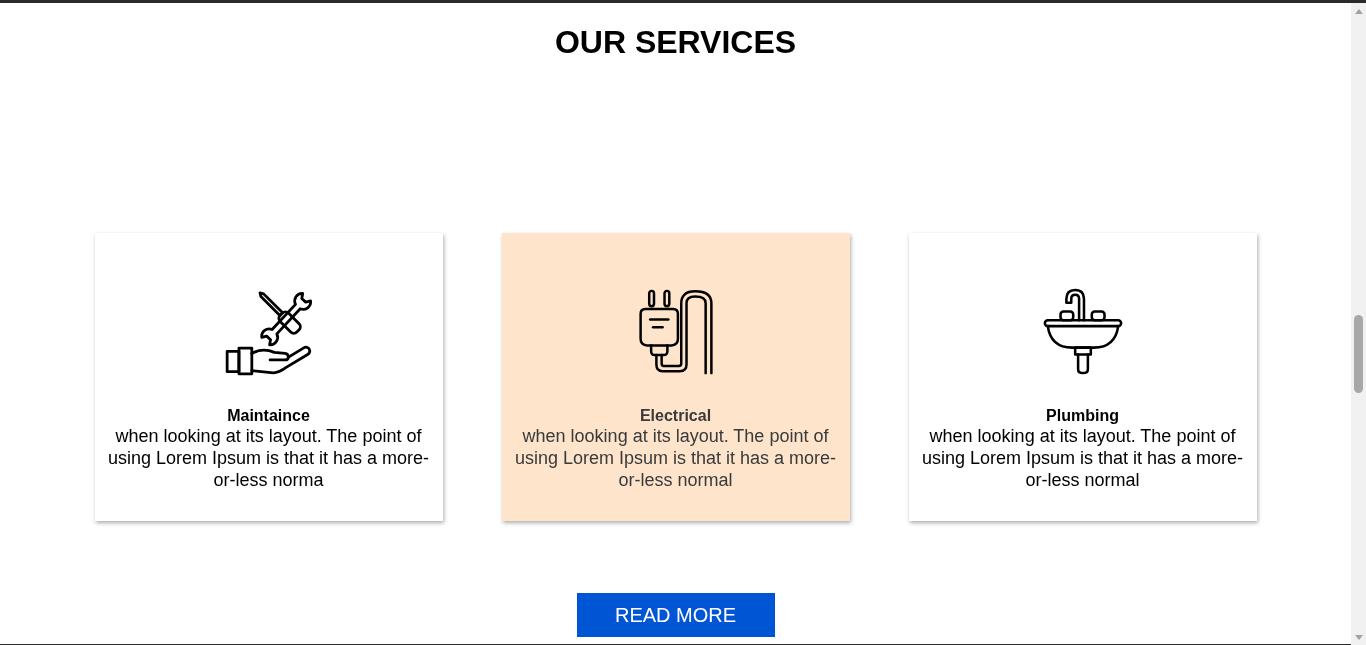  What do you see at coordinates (675, 42) in the screenshot?
I see `section-heading: OUR SERVICES` at bounding box center [675, 42].